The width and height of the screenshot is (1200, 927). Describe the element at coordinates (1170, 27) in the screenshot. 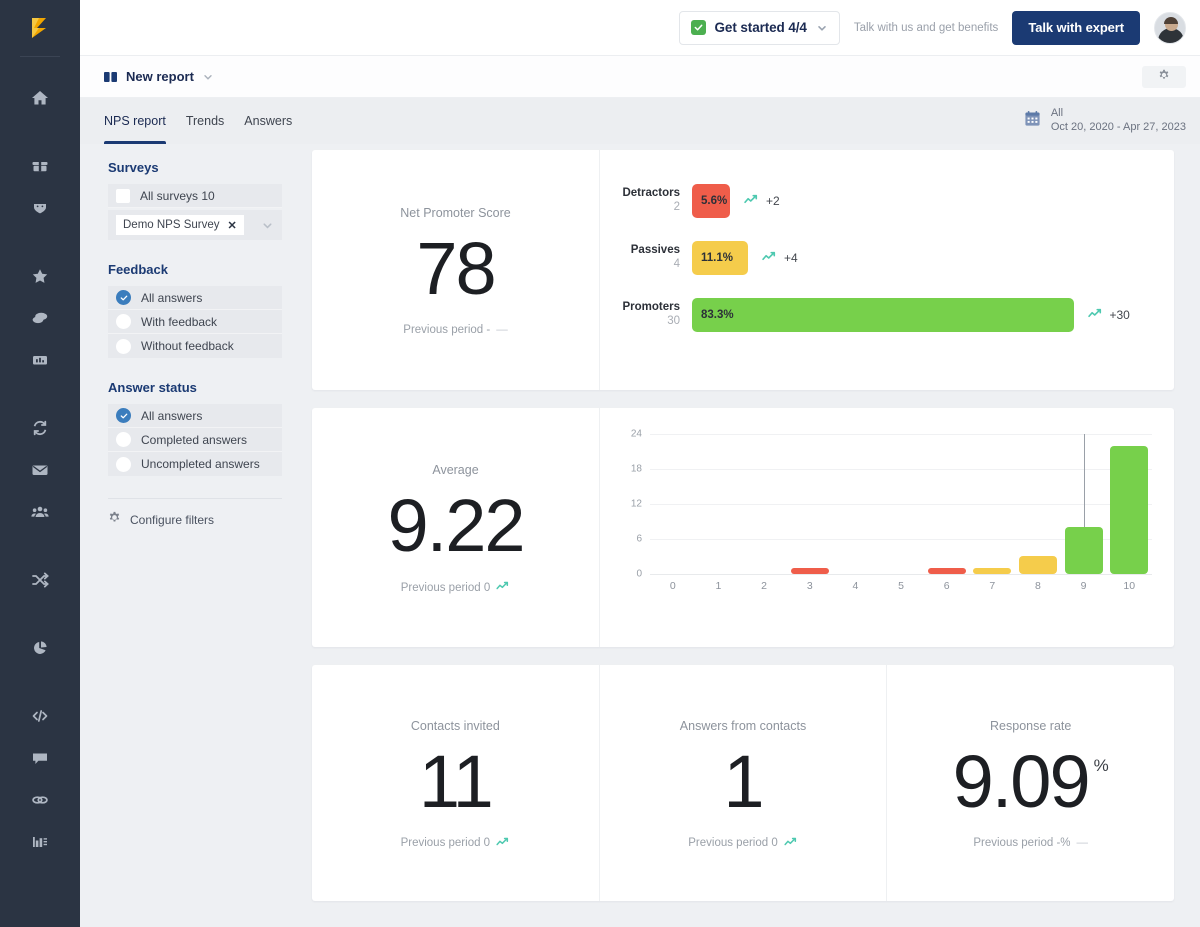

I see `avatar` at that location.